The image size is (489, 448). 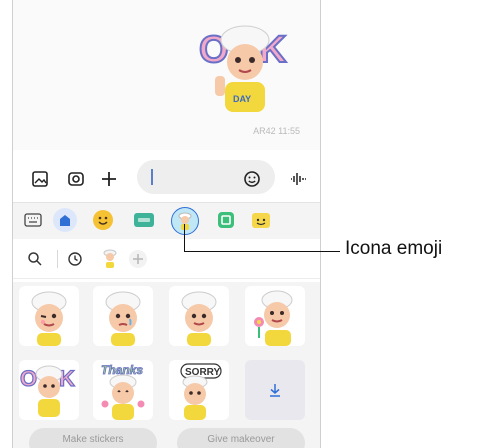 I want to click on sticker-tear, so click(x=123, y=316).